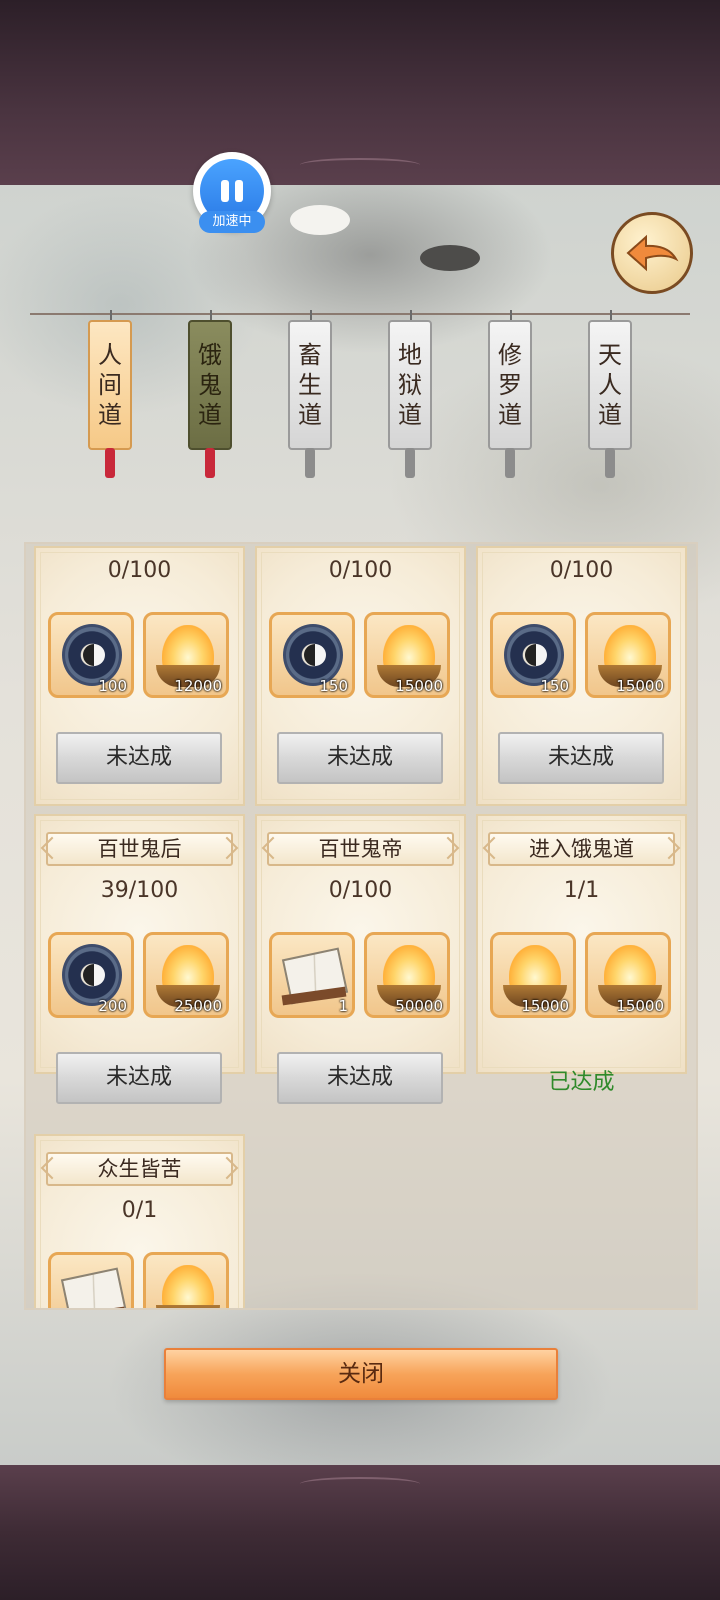 The width and height of the screenshot is (720, 1600). Describe the element at coordinates (232, 222) in the screenshot. I see `speed-status-label: 加速中` at that location.